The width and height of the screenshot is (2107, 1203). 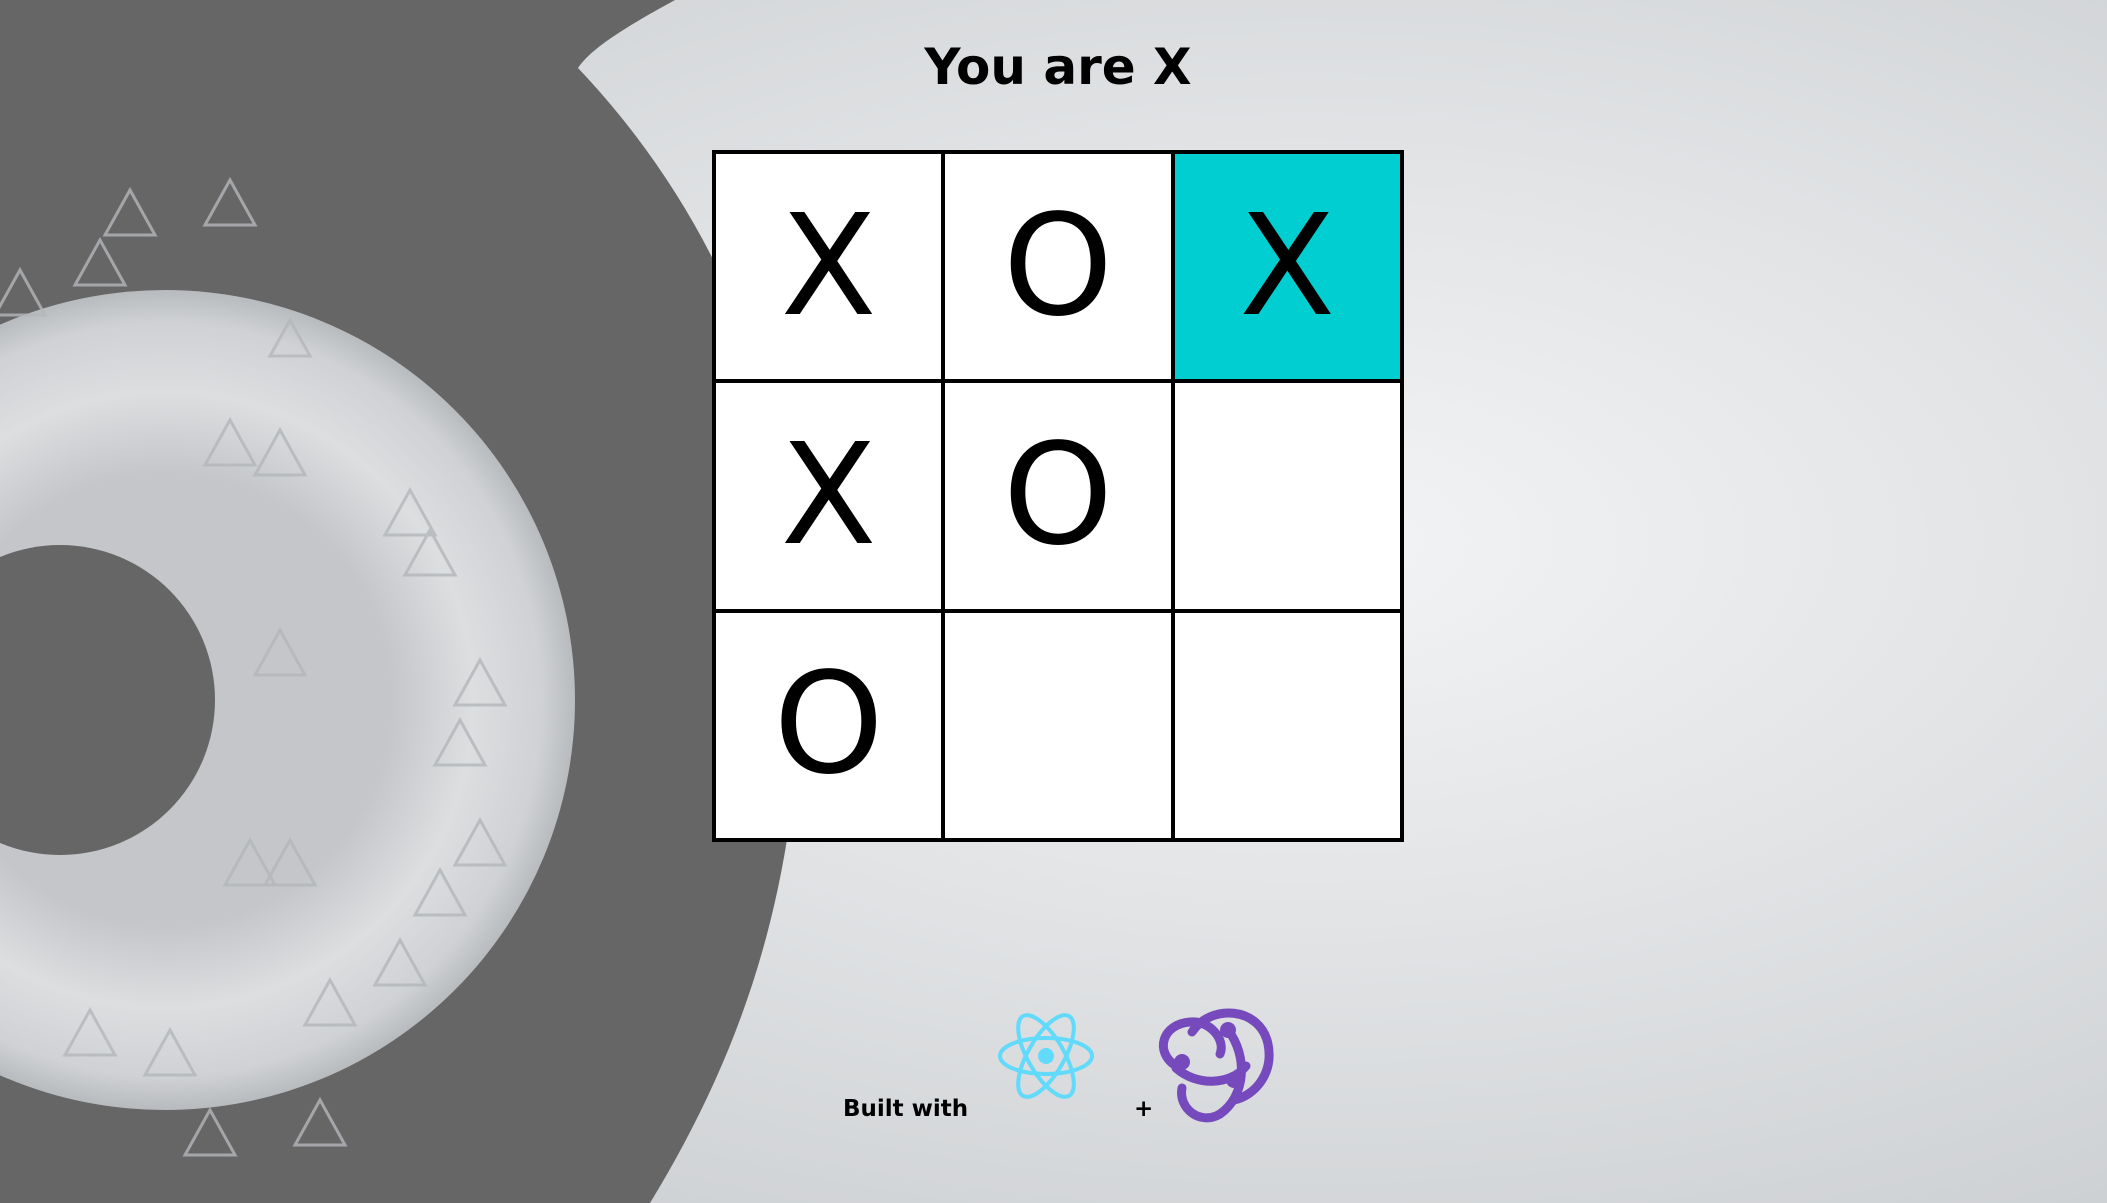 What do you see at coordinates (1046, 1056) in the screenshot?
I see `react-logo-icon` at bounding box center [1046, 1056].